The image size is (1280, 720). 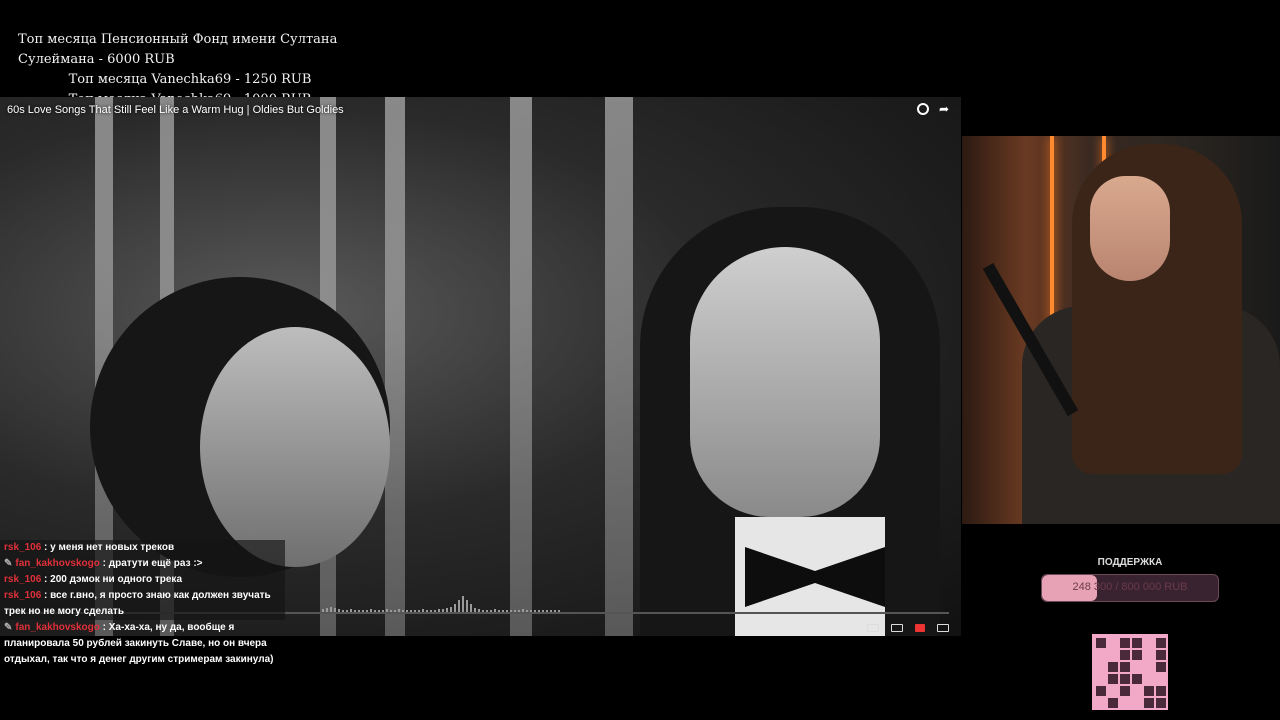 I want to click on live-icon, so click(x=920, y=628).